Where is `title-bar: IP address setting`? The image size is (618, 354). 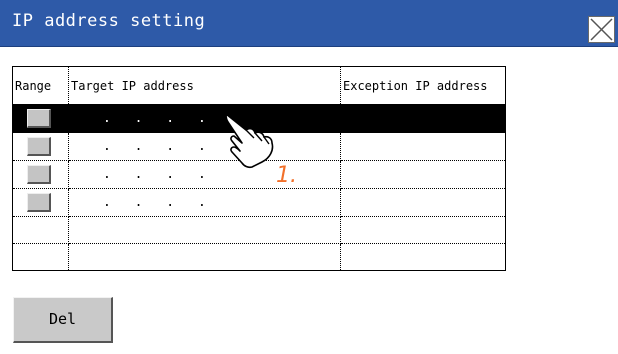 title-bar: IP address setting is located at coordinates (309, 23).